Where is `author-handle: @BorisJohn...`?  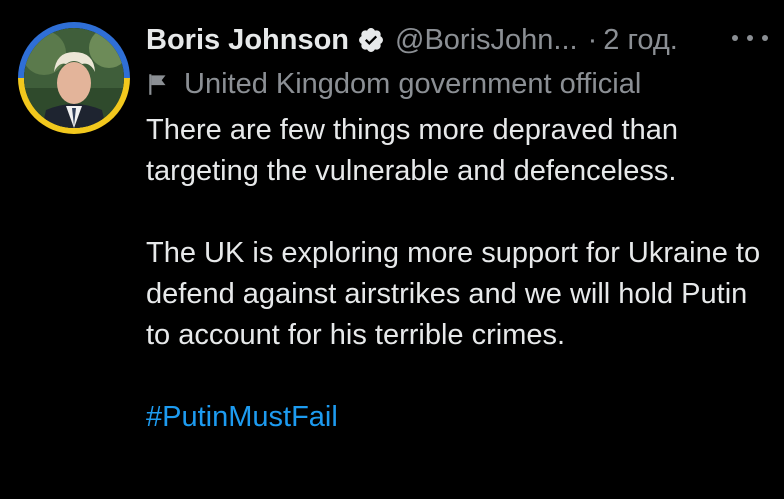
author-handle: @BorisJohn... is located at coordinates (486, 40).